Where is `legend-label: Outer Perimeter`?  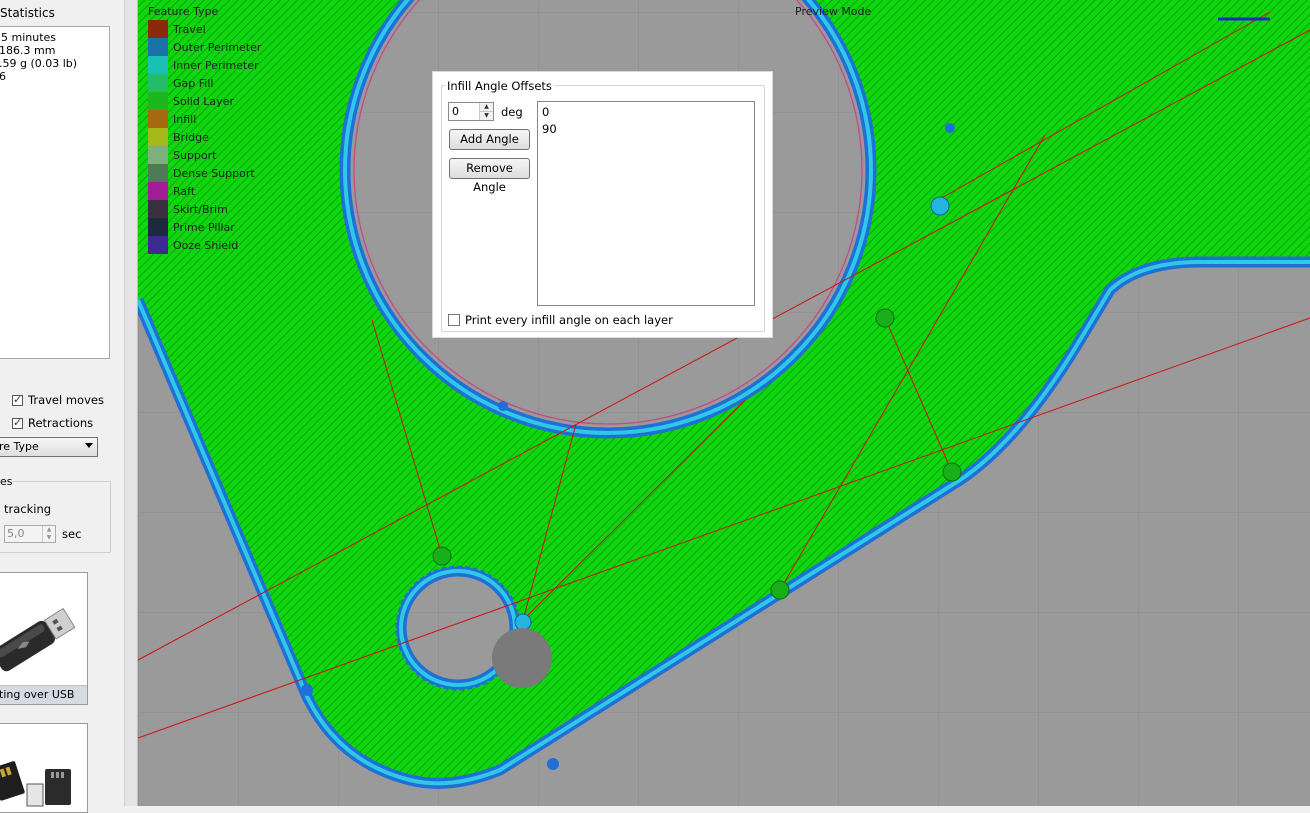
legend-label: Outer Perimeter is located at coordinates (217, 47).